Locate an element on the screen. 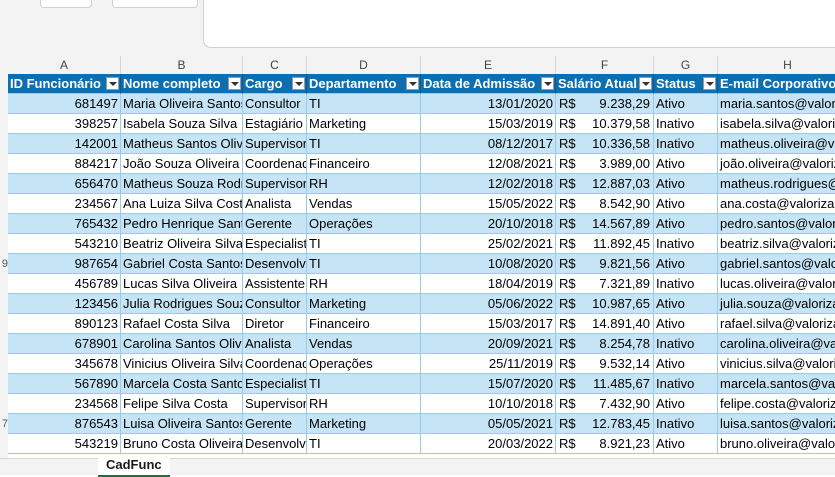  table-cell: Operações is located at coordinates (364, 364).